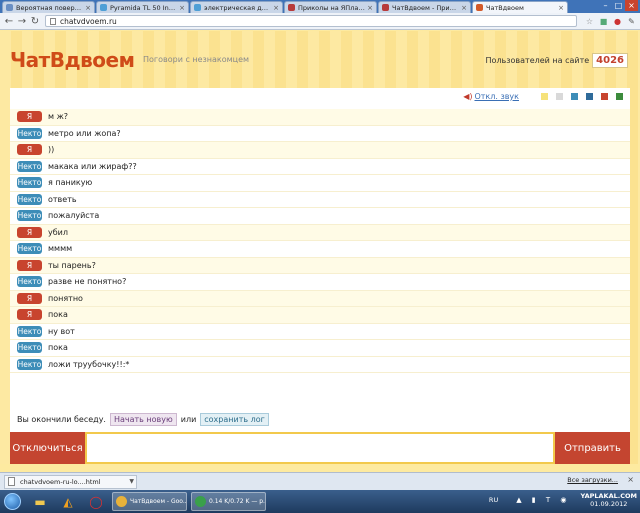 The height and width of the screenshot is (513, 640). Describe the element at coordinates (9, 21) in the screenshot. I see `back-icon: ←` at that location.